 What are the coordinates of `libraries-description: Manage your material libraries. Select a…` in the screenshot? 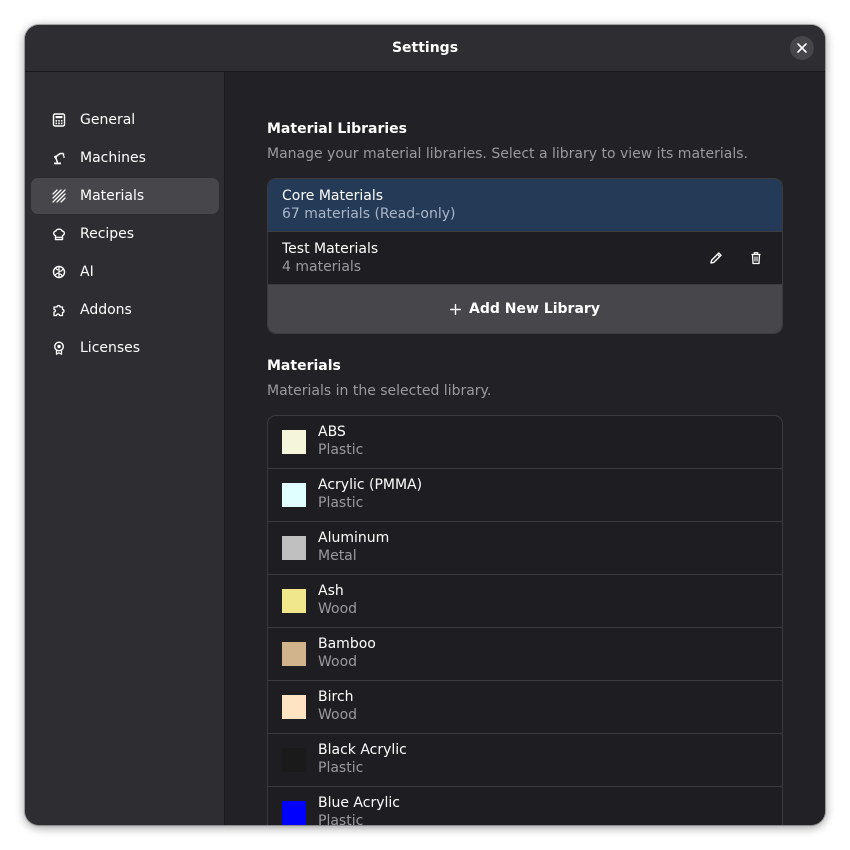 It's located at (507, 154).